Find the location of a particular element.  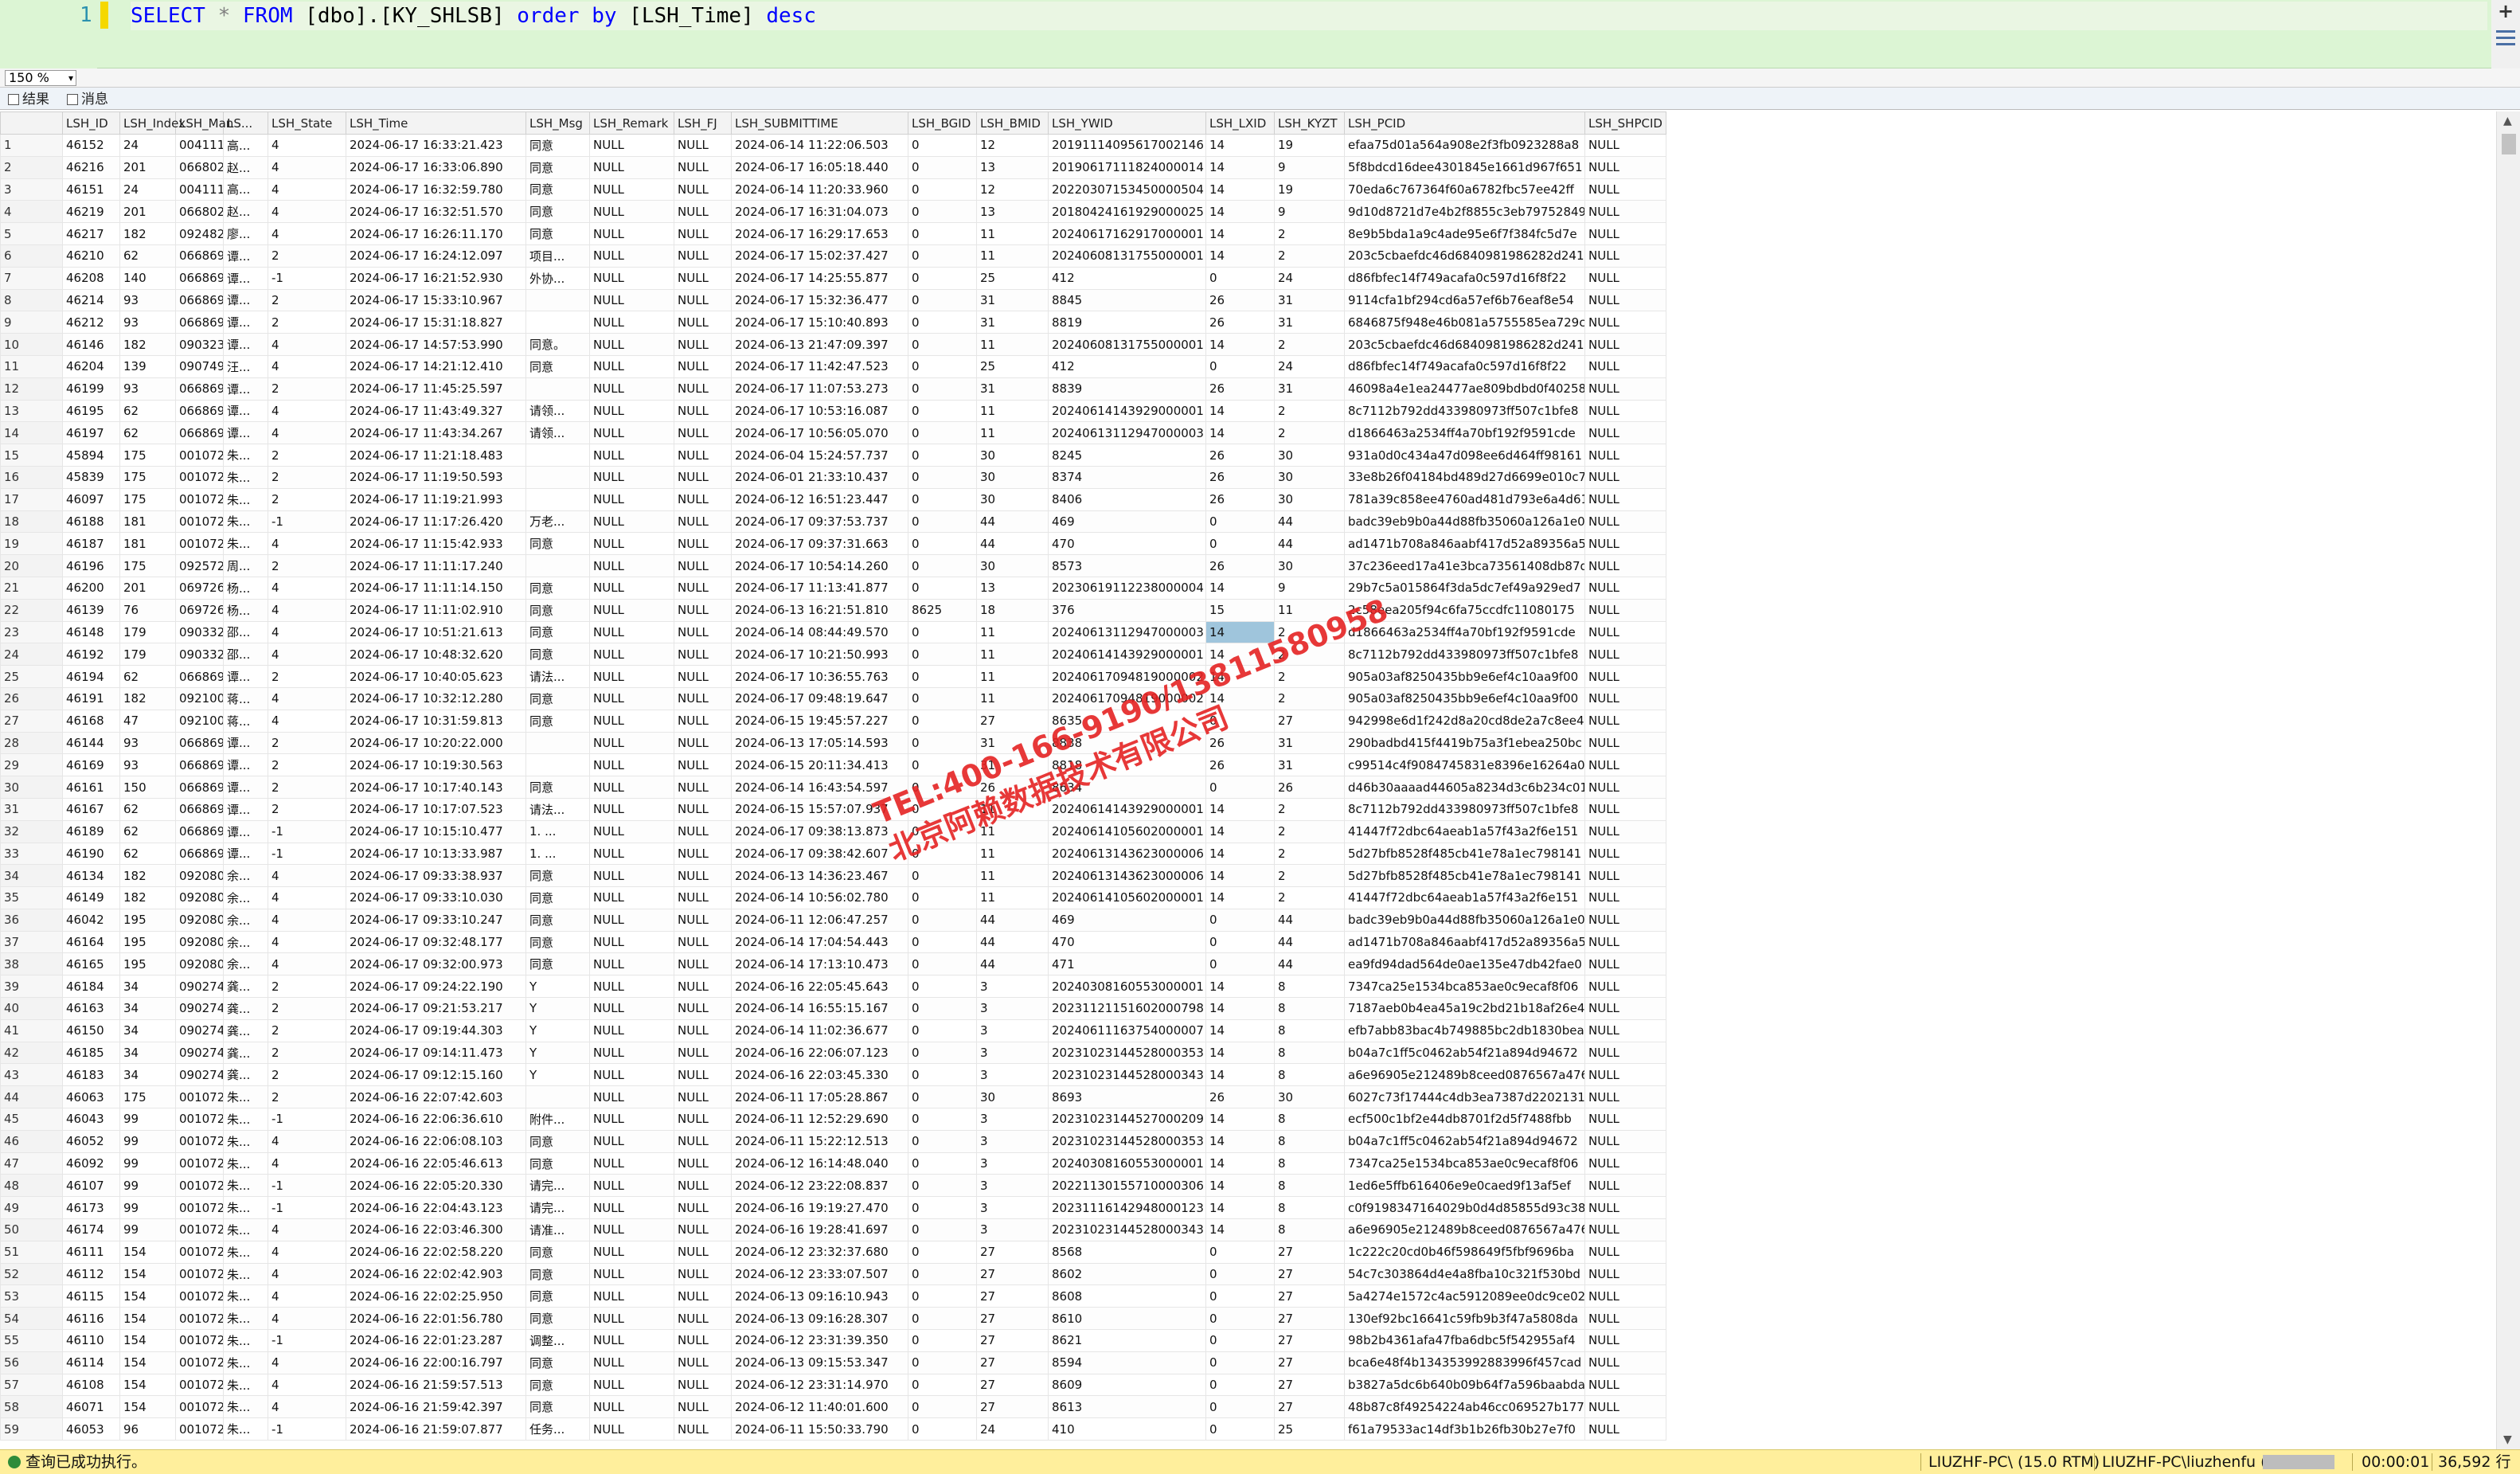

table-cell: 46139 is located at coordinates (91, 610).